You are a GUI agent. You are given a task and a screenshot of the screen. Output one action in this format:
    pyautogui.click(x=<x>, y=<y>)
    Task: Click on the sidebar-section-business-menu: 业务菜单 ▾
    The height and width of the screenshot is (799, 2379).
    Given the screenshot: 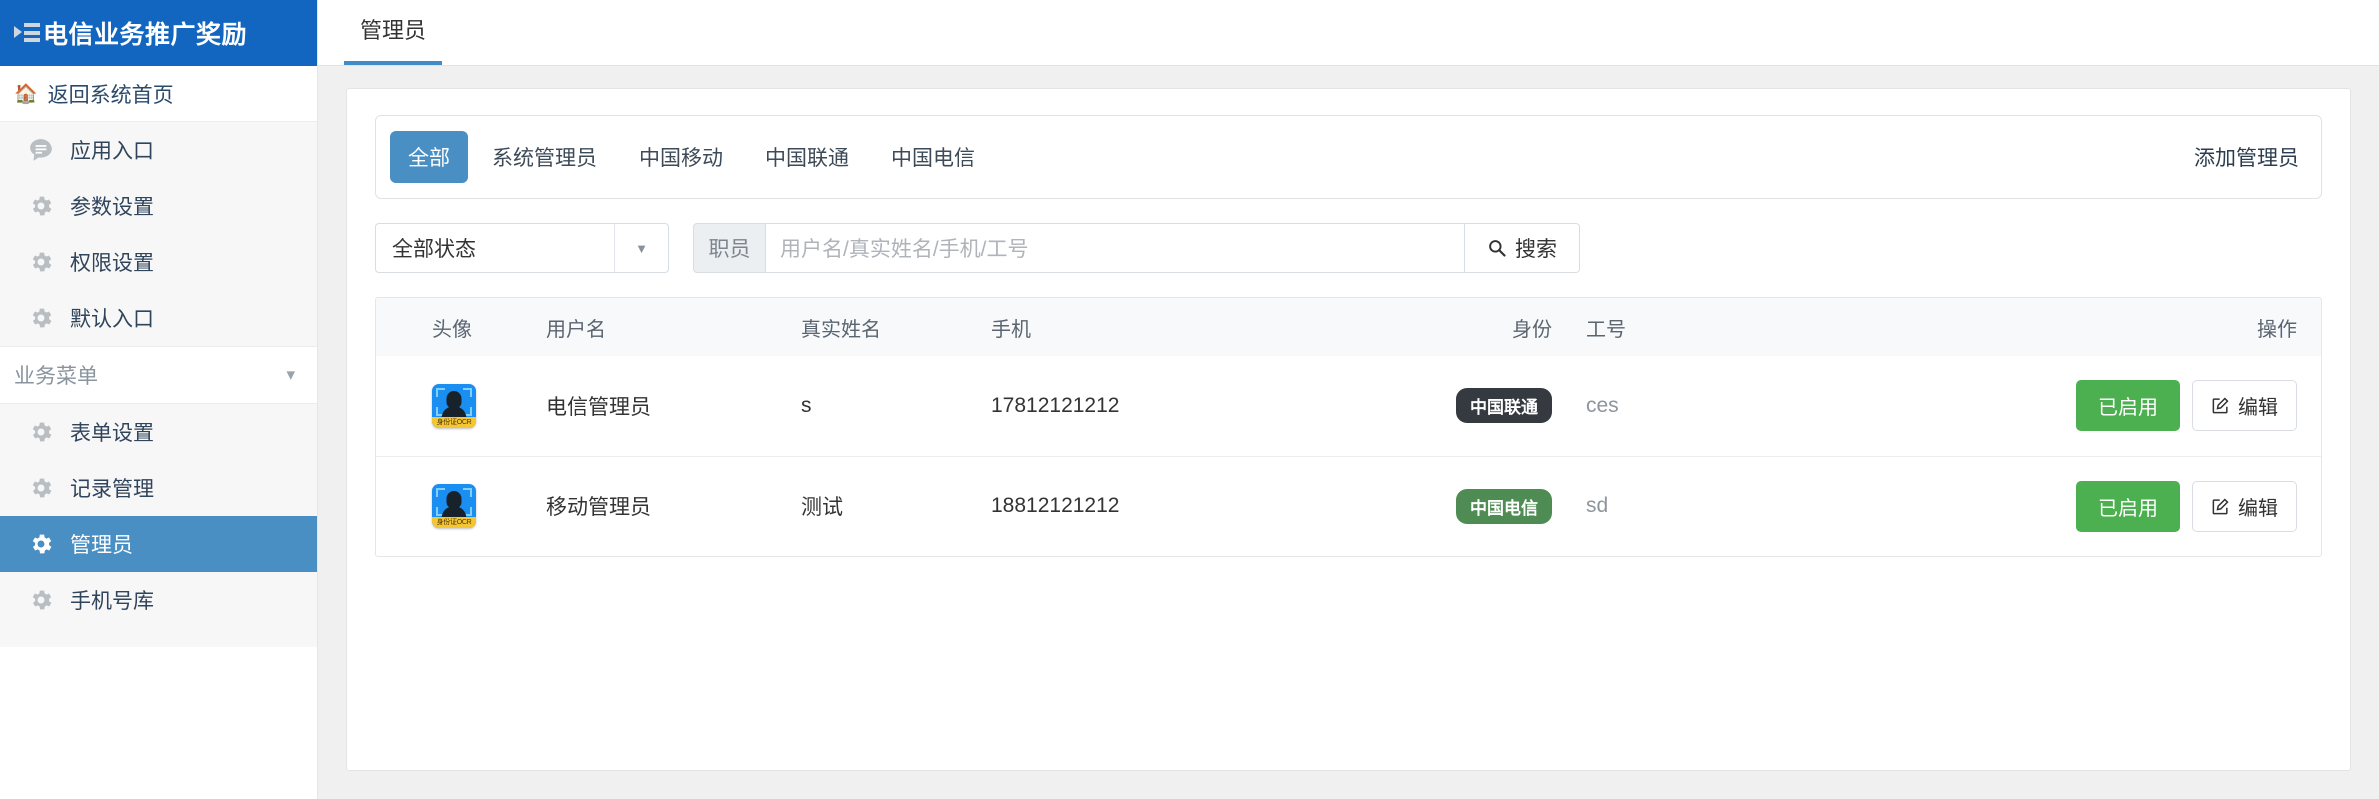 What is the action you would take?
    pyautogui.click(x=158, y=375)
    